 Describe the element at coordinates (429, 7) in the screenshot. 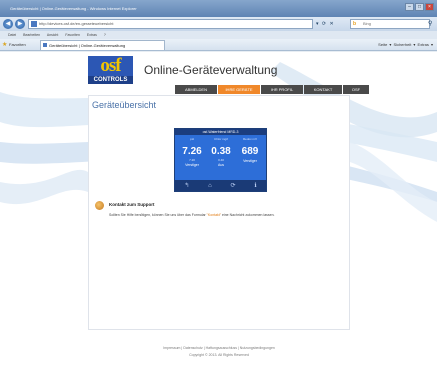

I see `close-button: ×` at that location.